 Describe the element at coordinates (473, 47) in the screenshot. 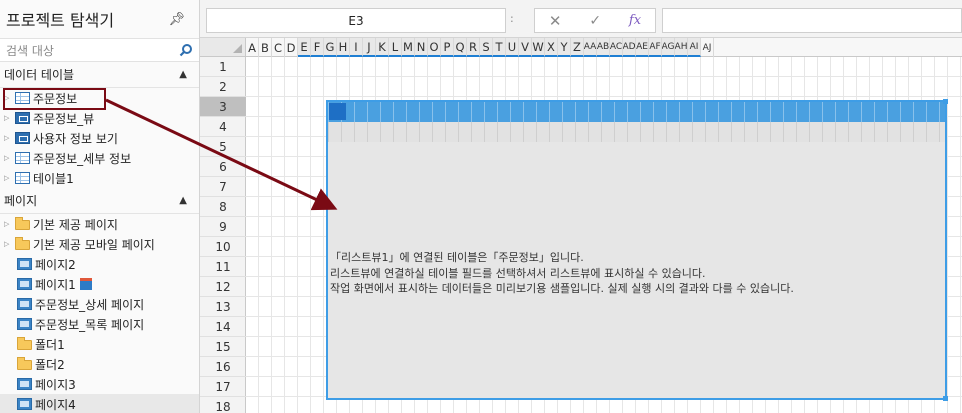

I see `column-header: R` at that location.